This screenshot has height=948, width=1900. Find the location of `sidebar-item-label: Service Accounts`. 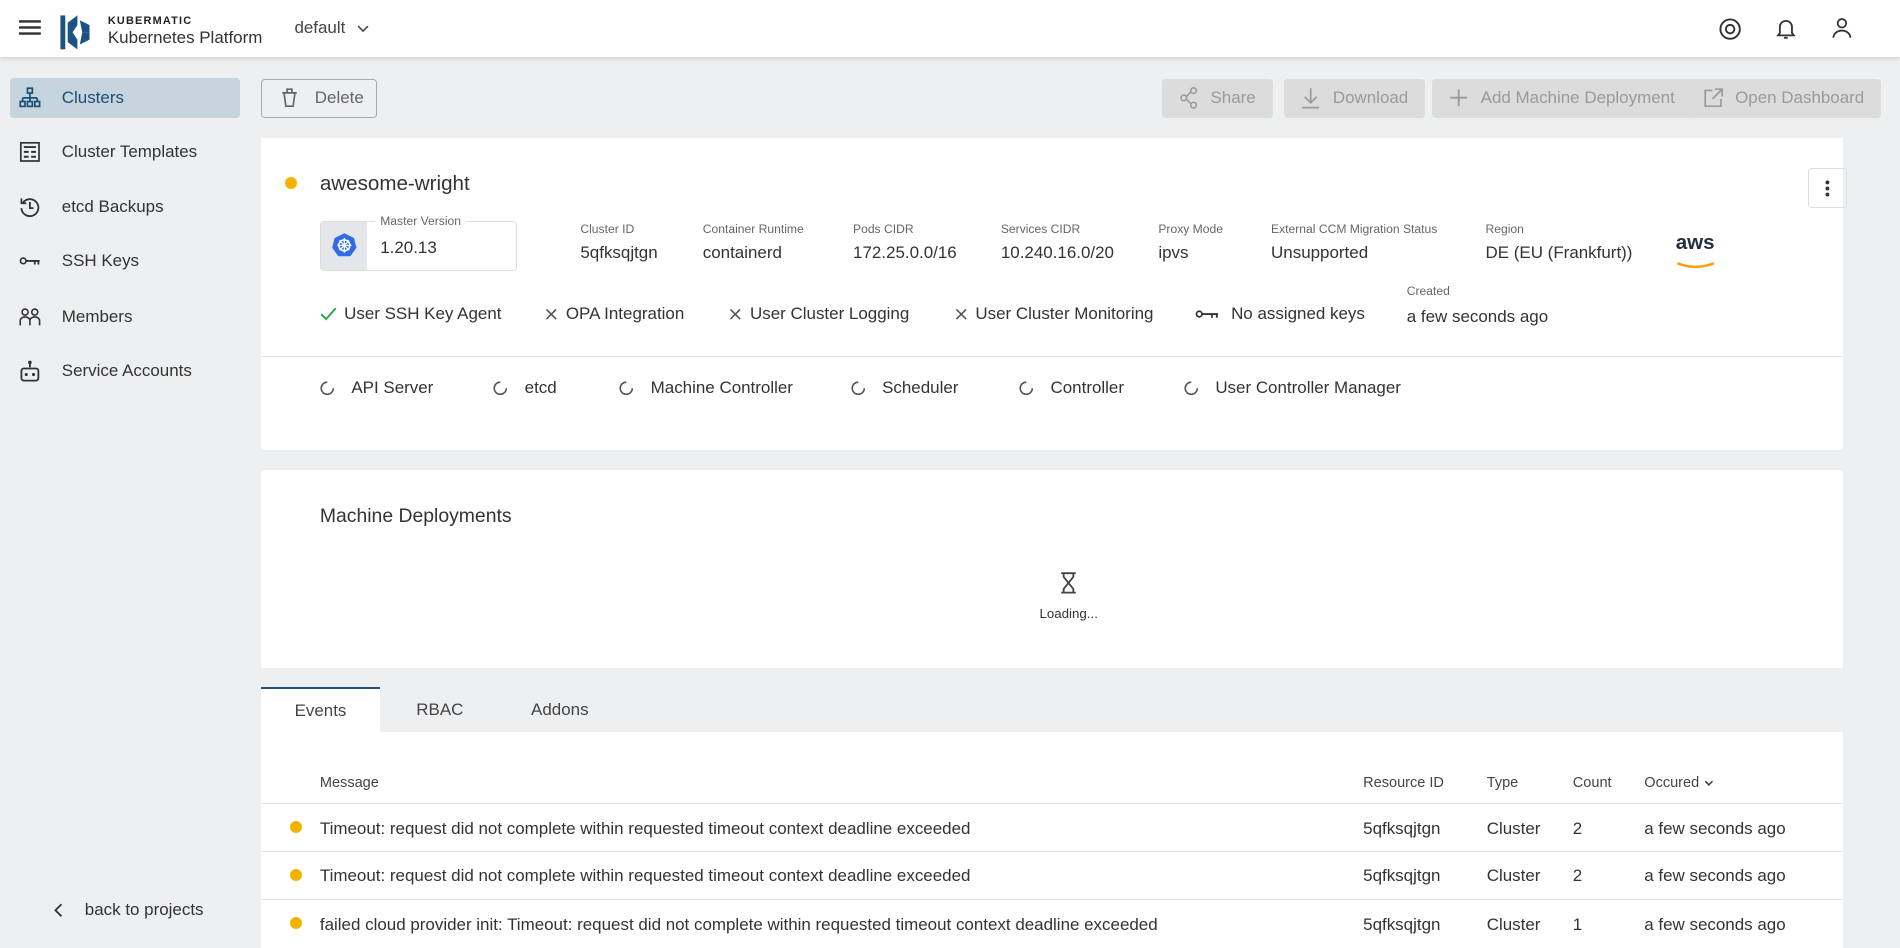

sidebar-item-label: Service Accounts is located at coordinates (126, 371).